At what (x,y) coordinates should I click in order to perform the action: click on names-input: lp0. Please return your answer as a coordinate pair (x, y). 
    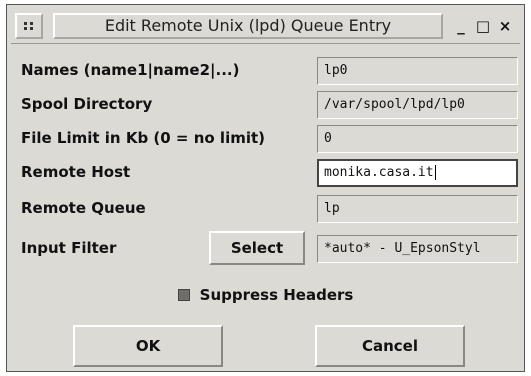
    Looking at the image, I should click on (417, 71).